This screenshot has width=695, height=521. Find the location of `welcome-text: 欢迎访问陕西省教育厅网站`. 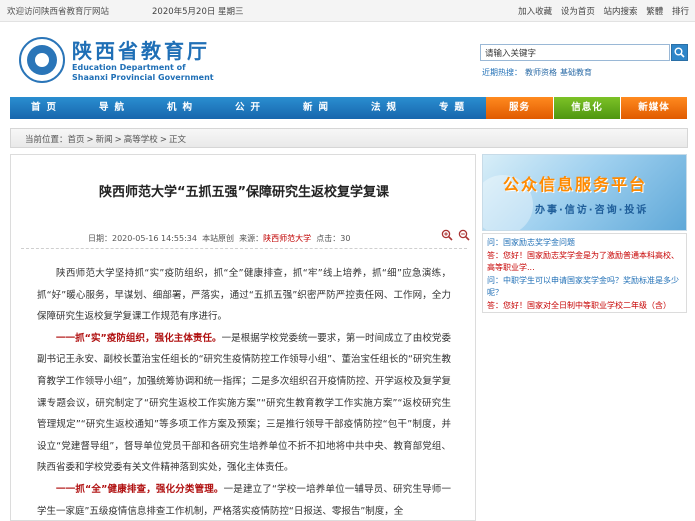

welcome-text: 欢迎访问陕西省教育厅网站 is located at coordinates (58, 12).